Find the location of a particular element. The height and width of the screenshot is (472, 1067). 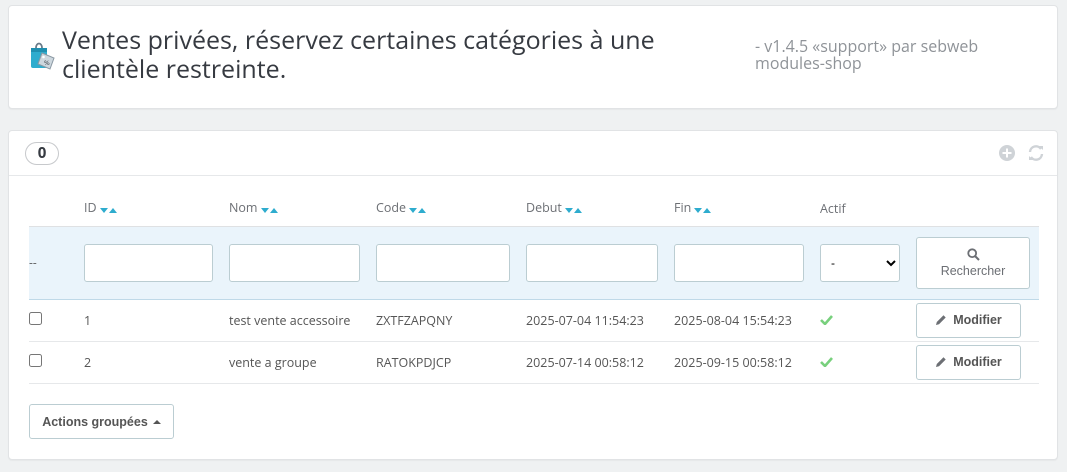

table-header-row: ID Nom Code Debut Fin Actif is located at coordinates (534, 209).